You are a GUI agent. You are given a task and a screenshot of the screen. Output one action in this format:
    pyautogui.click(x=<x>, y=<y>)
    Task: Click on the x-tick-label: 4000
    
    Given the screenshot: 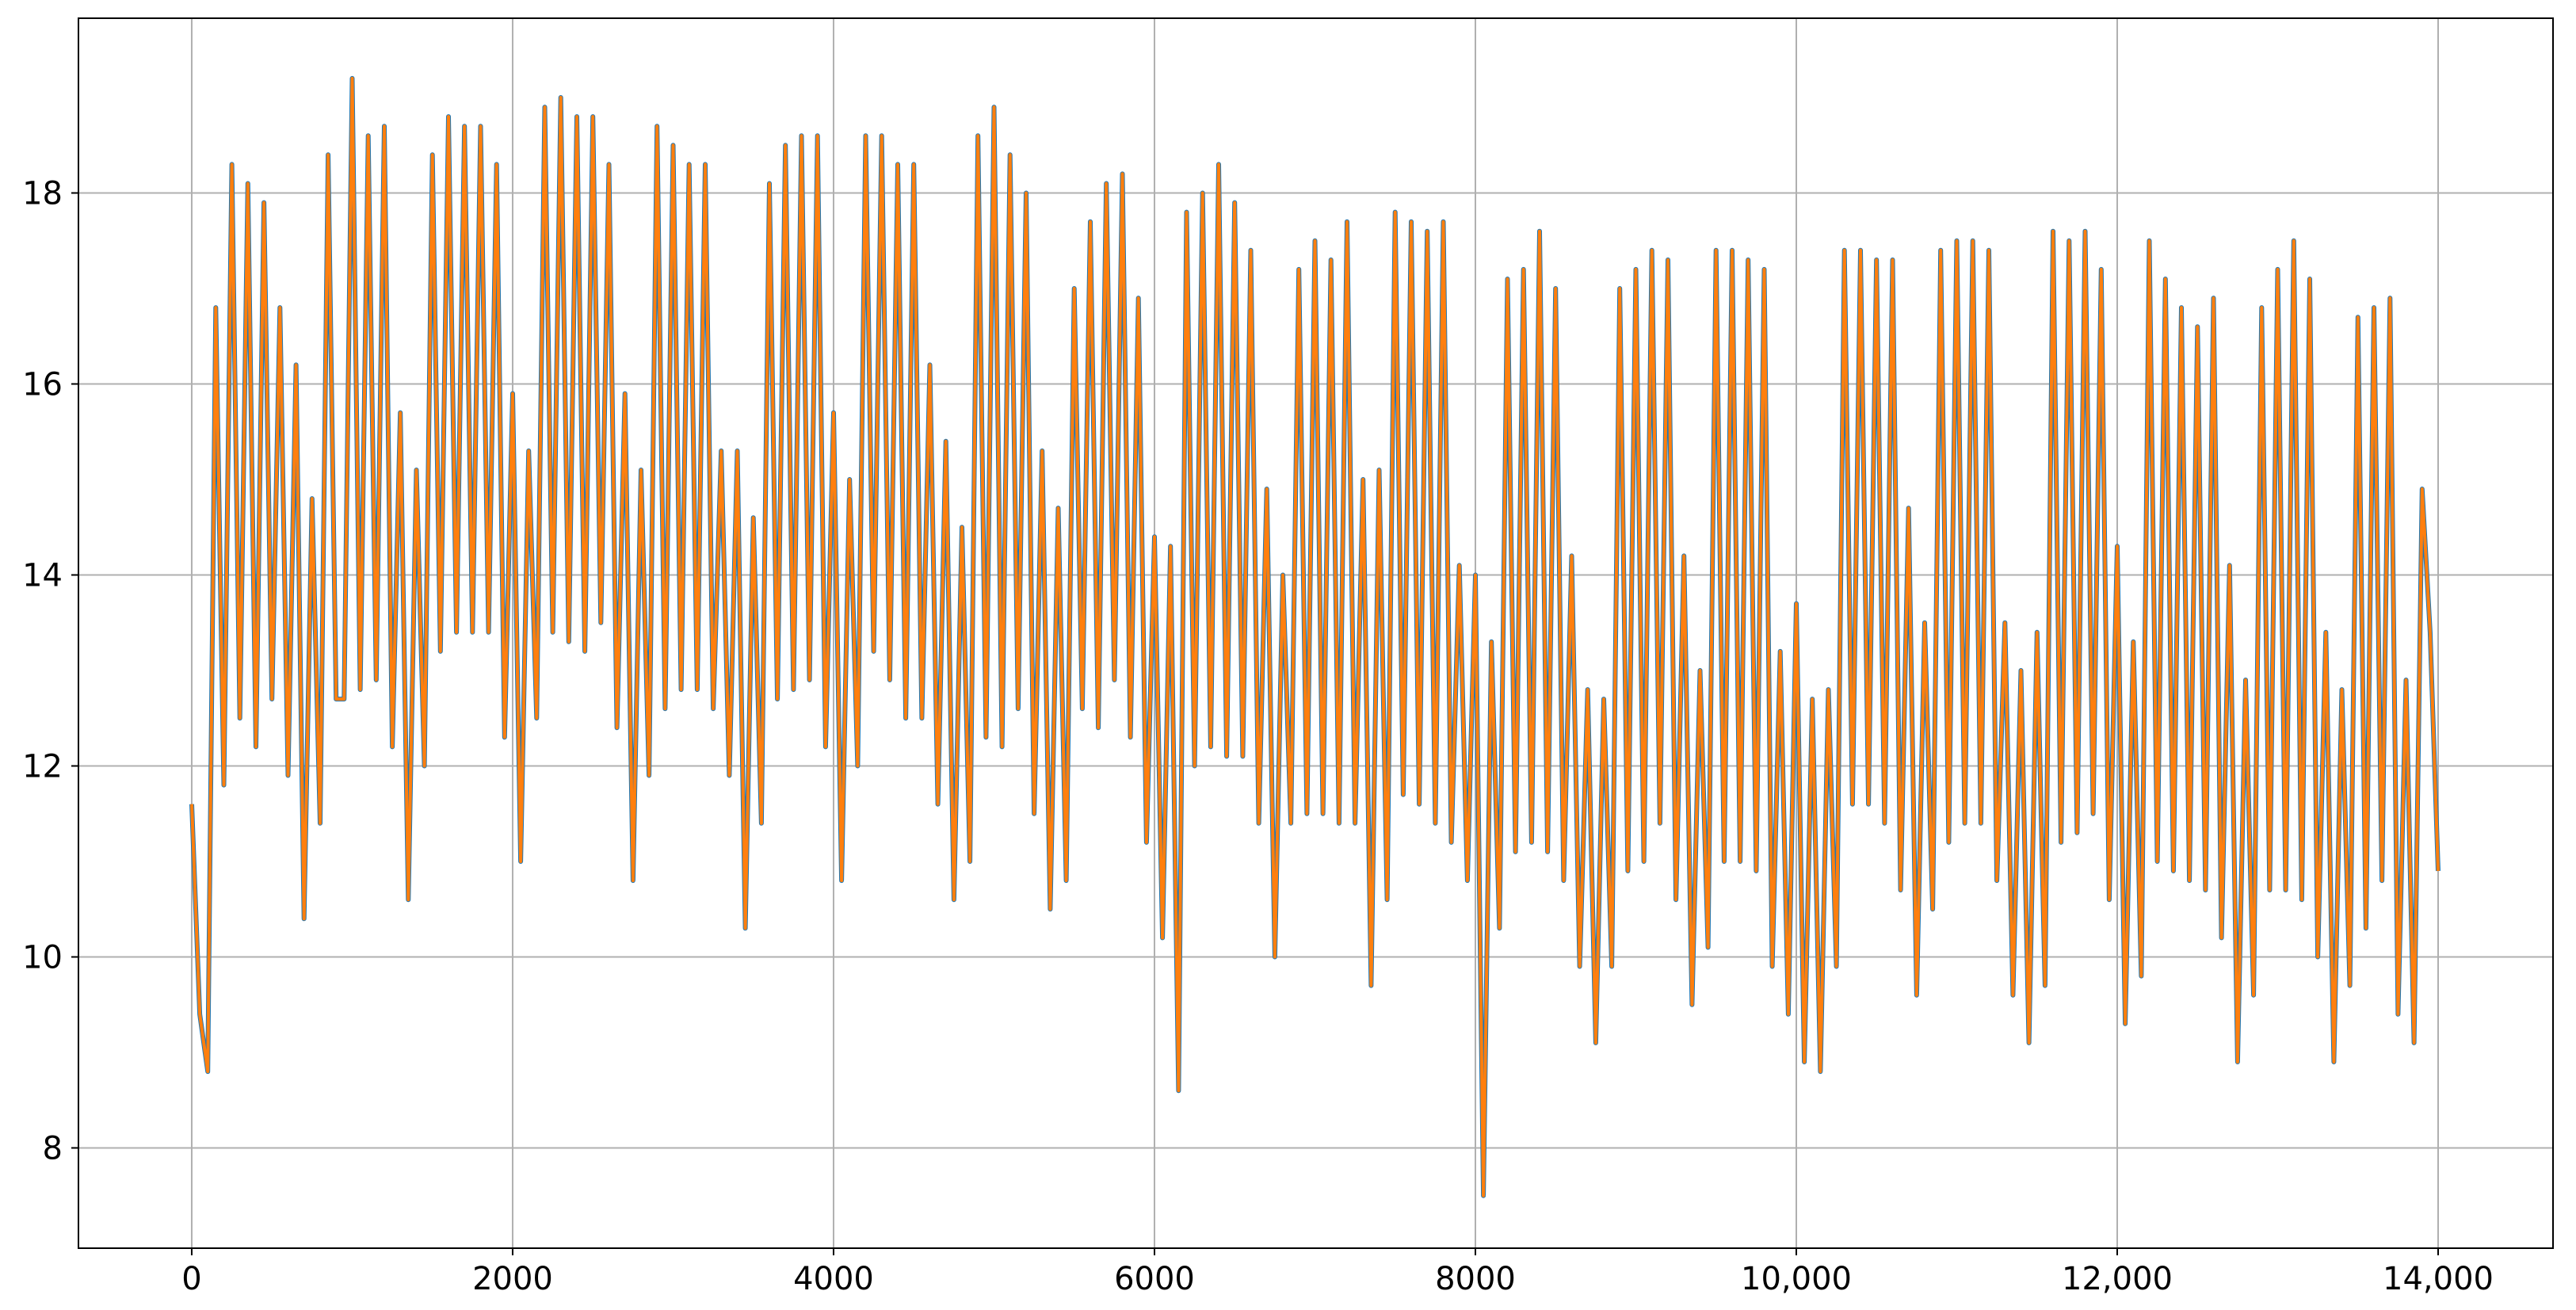 What is the action you would take?
    pyautogui.click(x=833, y=1279)
    